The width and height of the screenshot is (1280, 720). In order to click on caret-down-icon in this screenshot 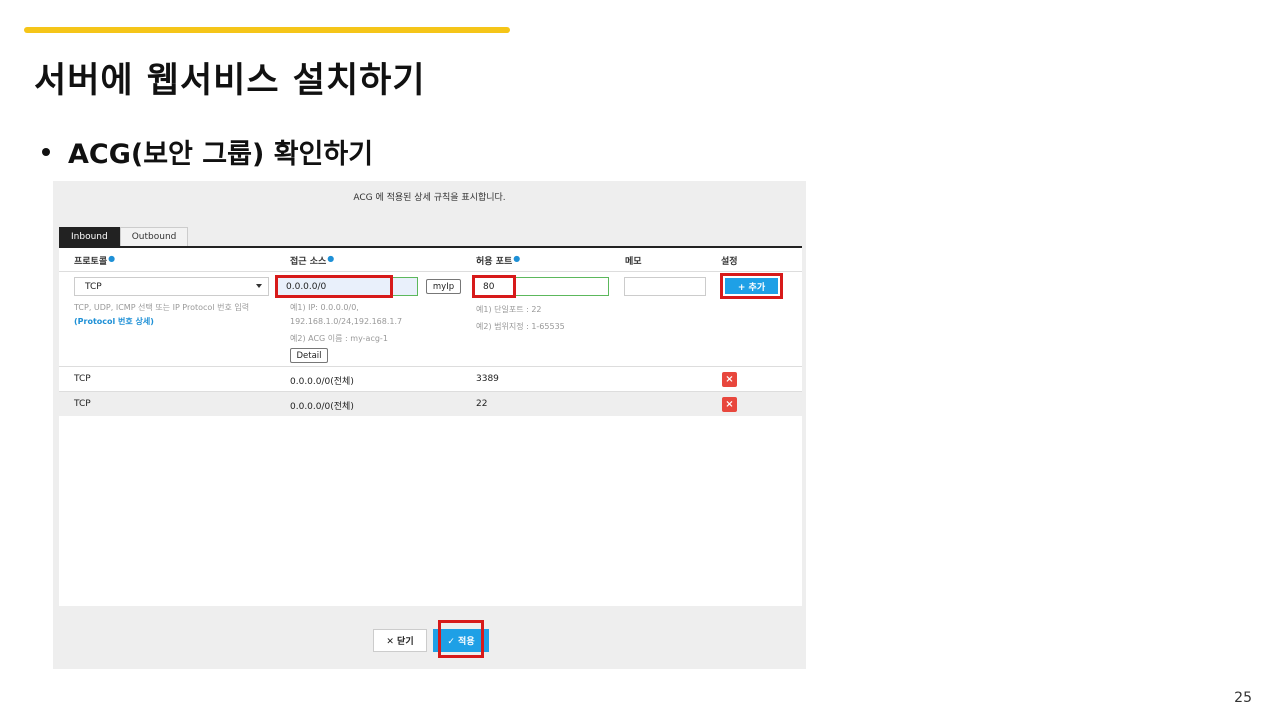, I will do `click(259, 286)`.